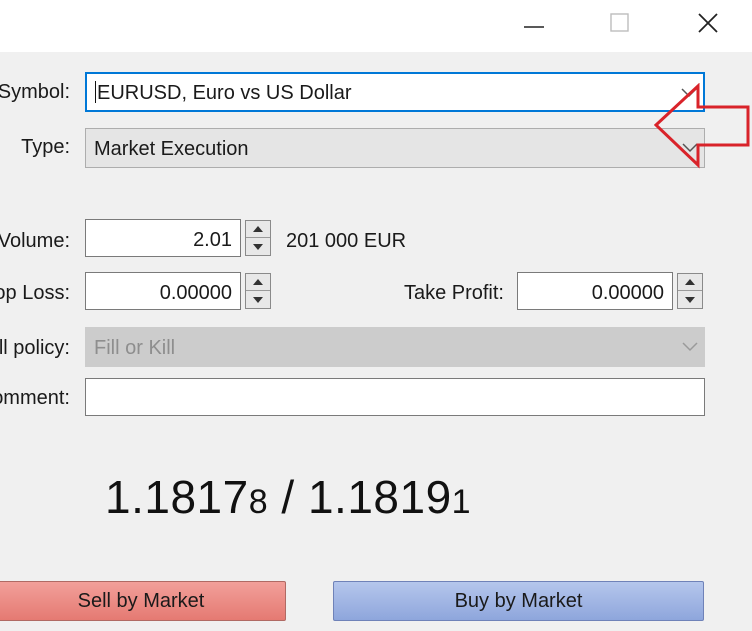  What do you see at coordinates (534, 23) in the screenshot?
I see `minimize-button` at bounding box center [534, 23].